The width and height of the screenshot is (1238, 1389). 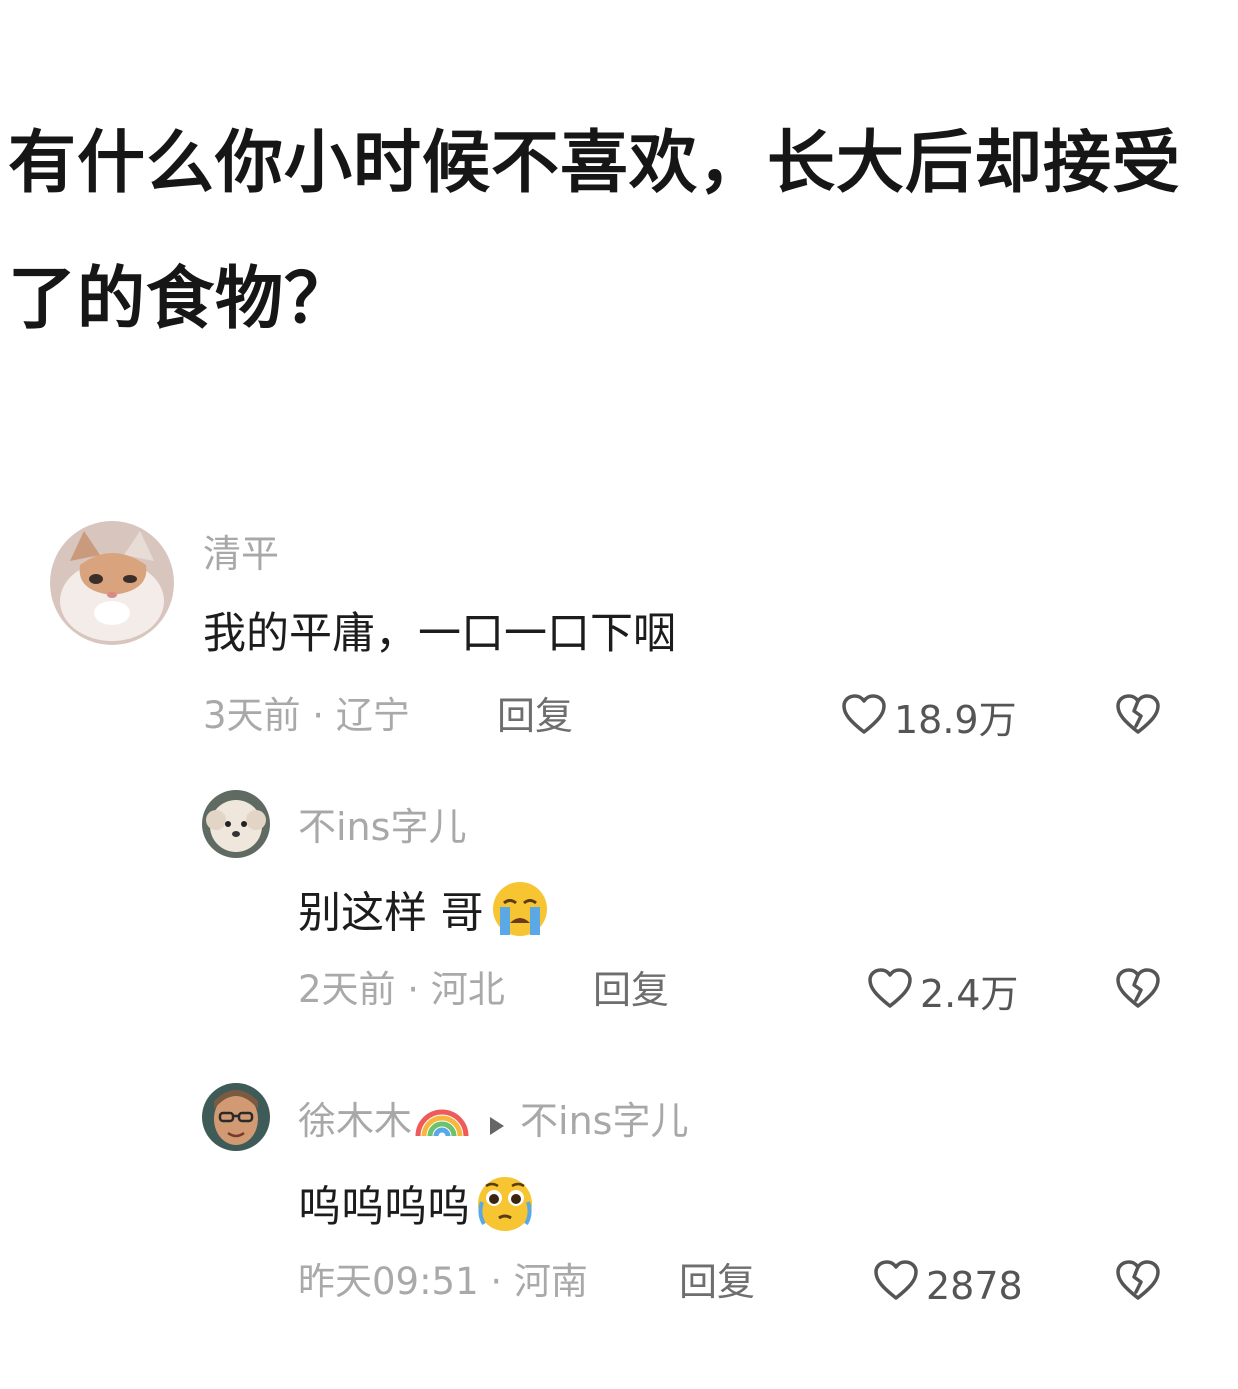 I want to click on comment-text-content: 呜呜呜呜, so click(x=384, y=1207).